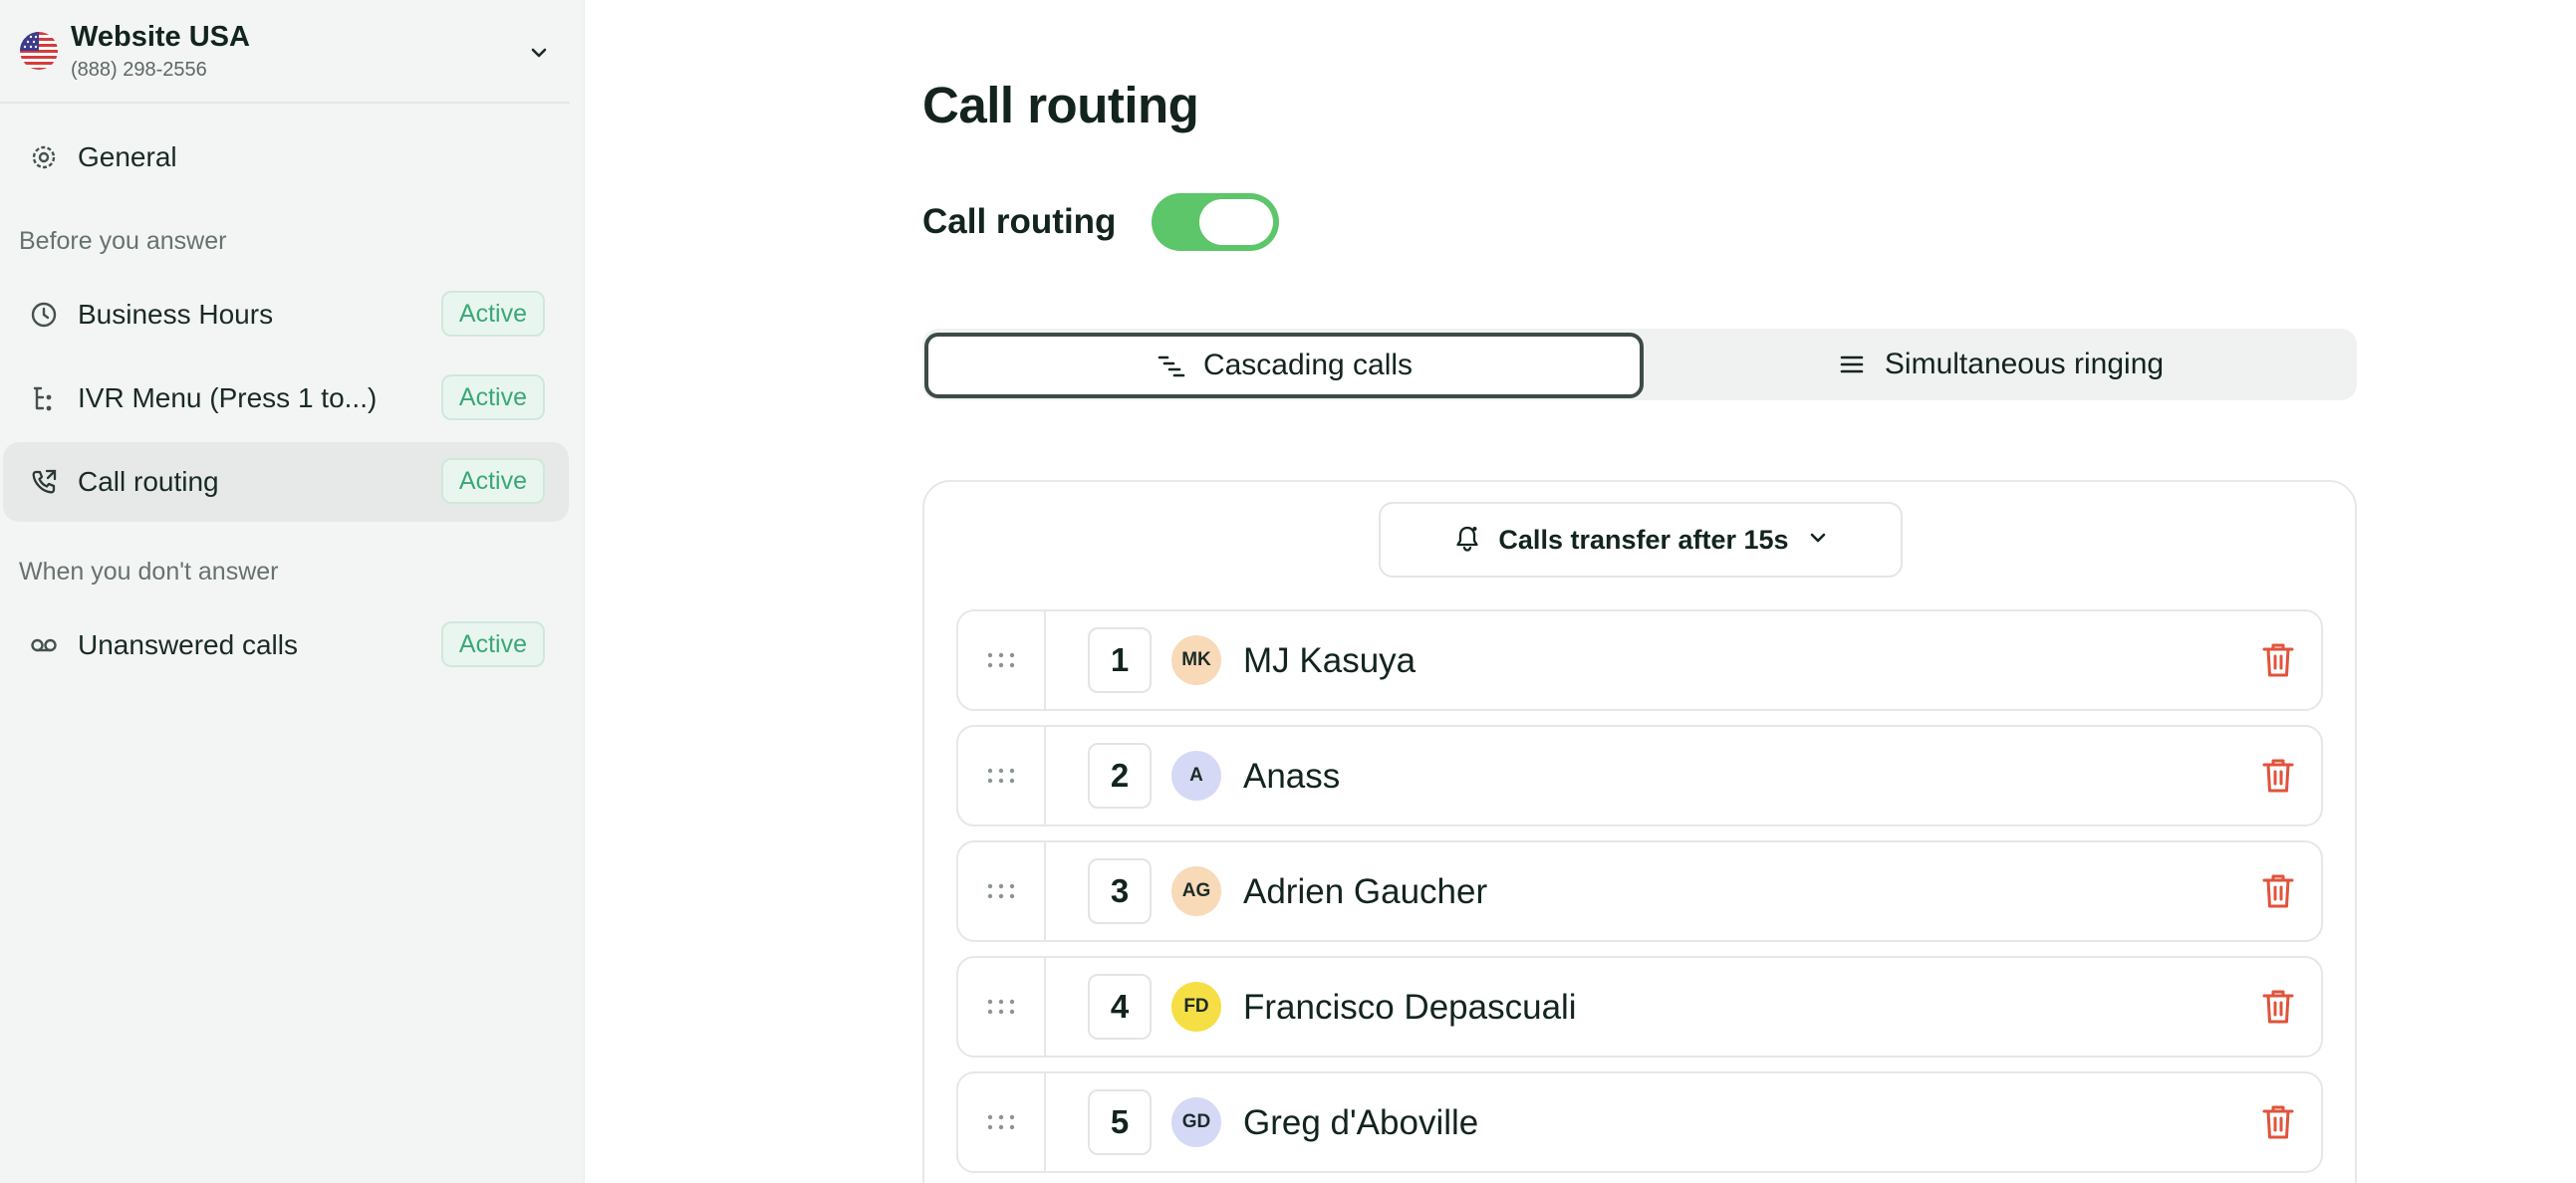  I want to click on sidebar-item-general: General, so click(286, 157).